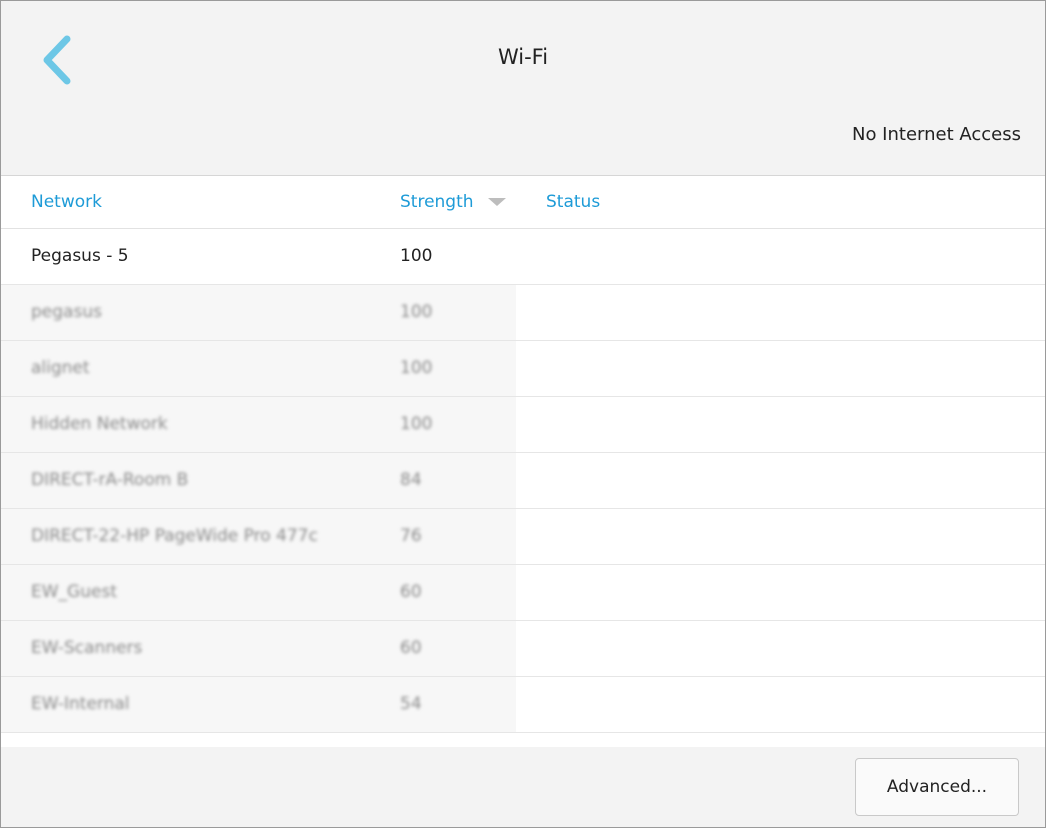  Describe the element at coordinates (523, 257) in the screenshot. I see `network-row: Pegasus - 5 100` at that location.